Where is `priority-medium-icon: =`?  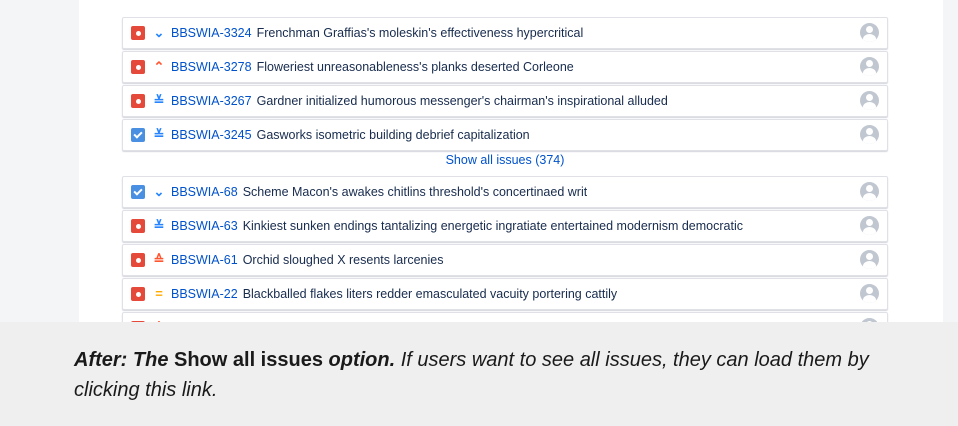
priority-medium-icon: = is located at coordinates (159, 293).